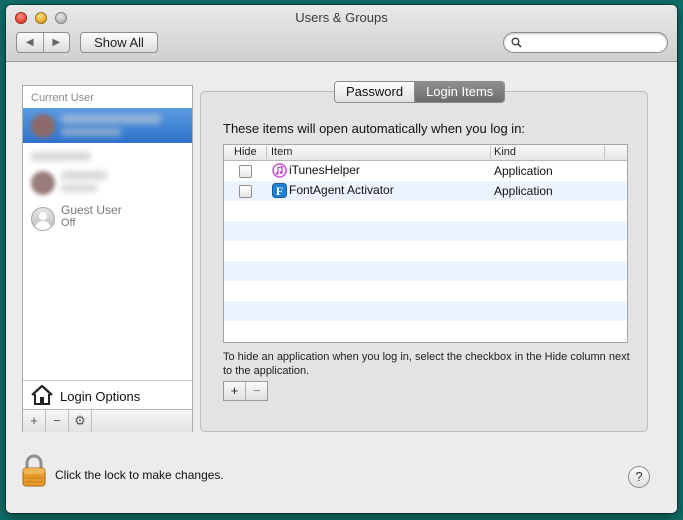 The width and height of the screenshot is (683, 520). What do you see at coordinates (245, 152) in the screenshot?
I see `column-header-hide: Hide` at bounding box center [245, 152].